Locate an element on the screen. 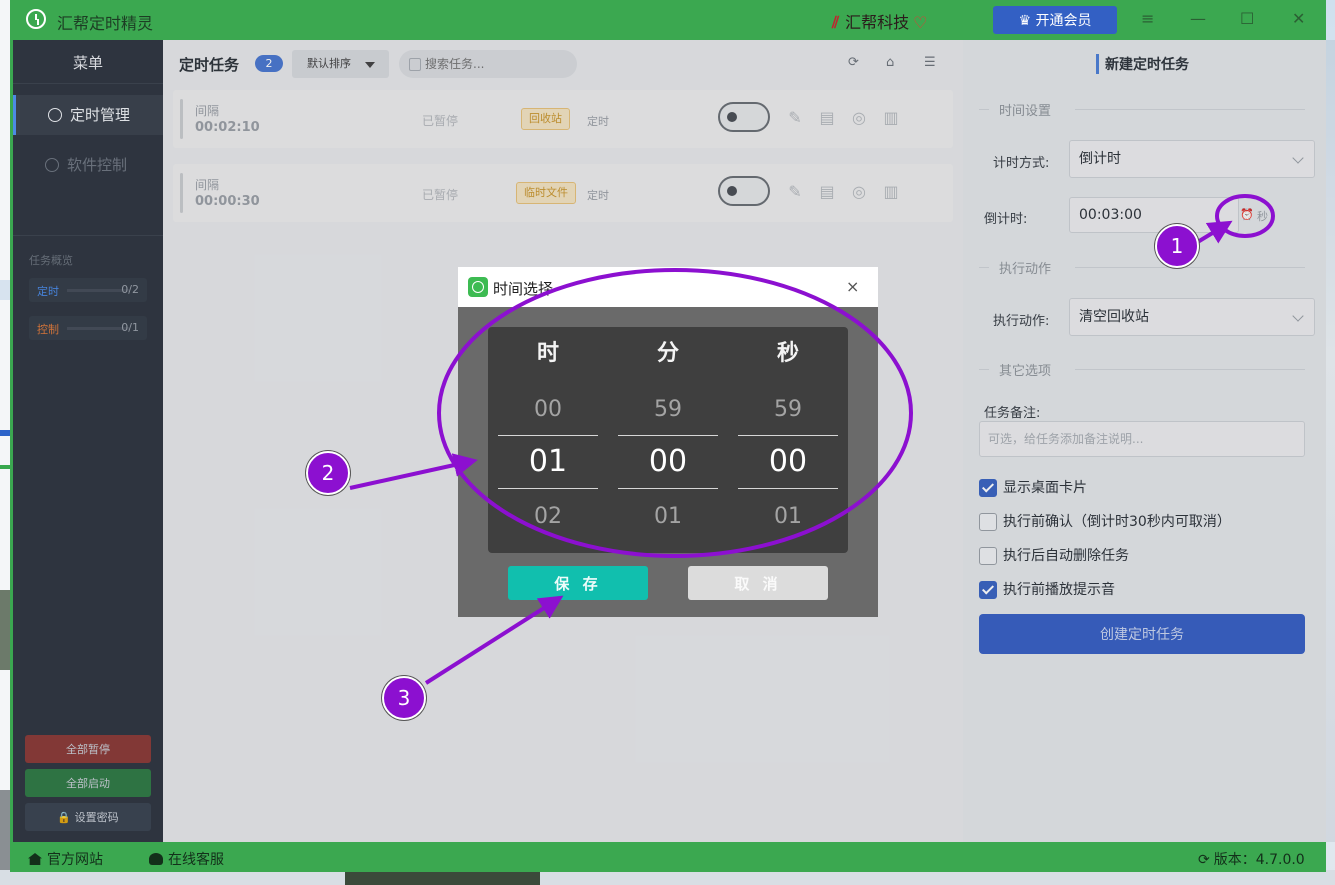 The height and width of the screenshot is (885, 1335). minimize-icon: — is located at coordinates (1198, 18).